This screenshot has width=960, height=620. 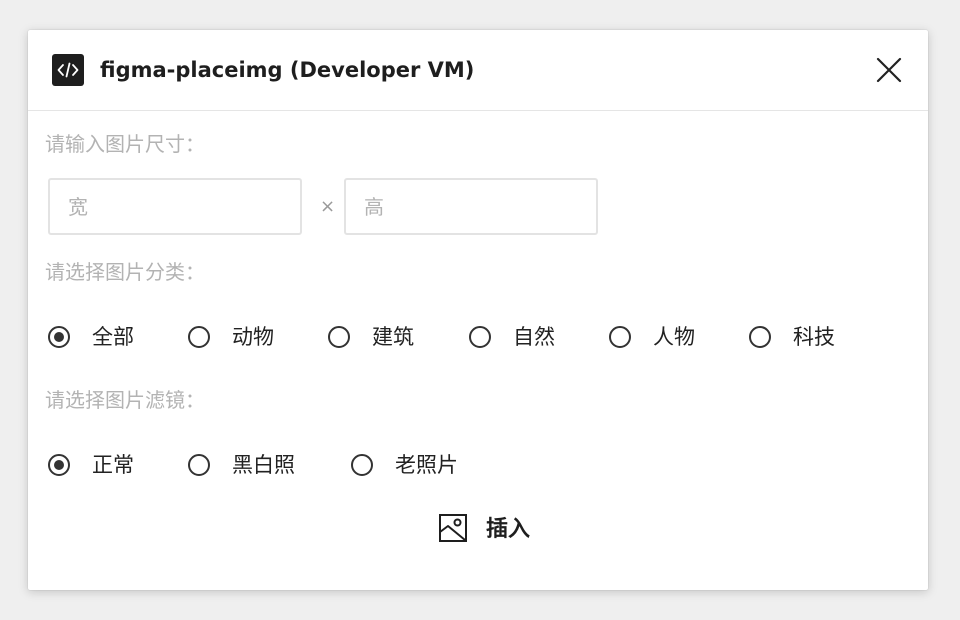 I want to click on width-input, so click(x=175, y=206).